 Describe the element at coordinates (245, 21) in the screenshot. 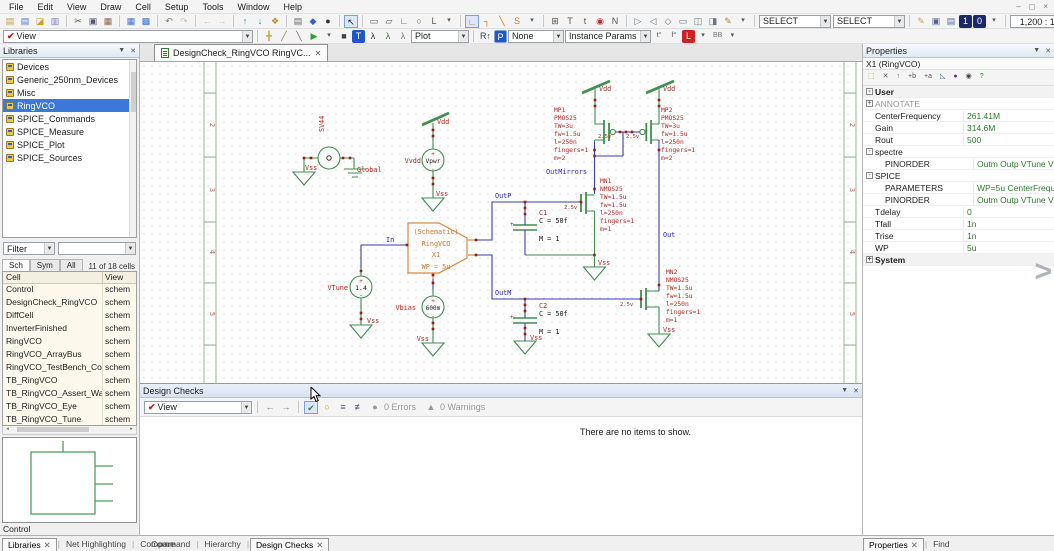

I see `checkout-icon: ↑` at that location.